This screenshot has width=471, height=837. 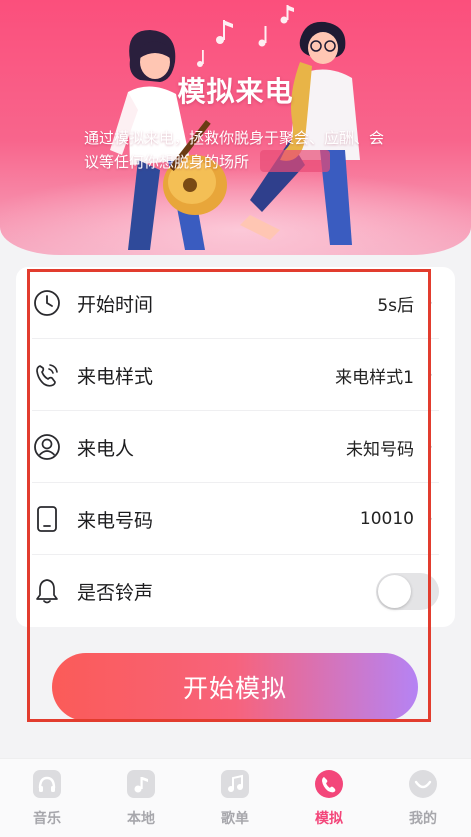 What do you see at coordinates (141, 819) in the screenshot?
I see `tab-label: 本地` at bounding box center [141, 819].